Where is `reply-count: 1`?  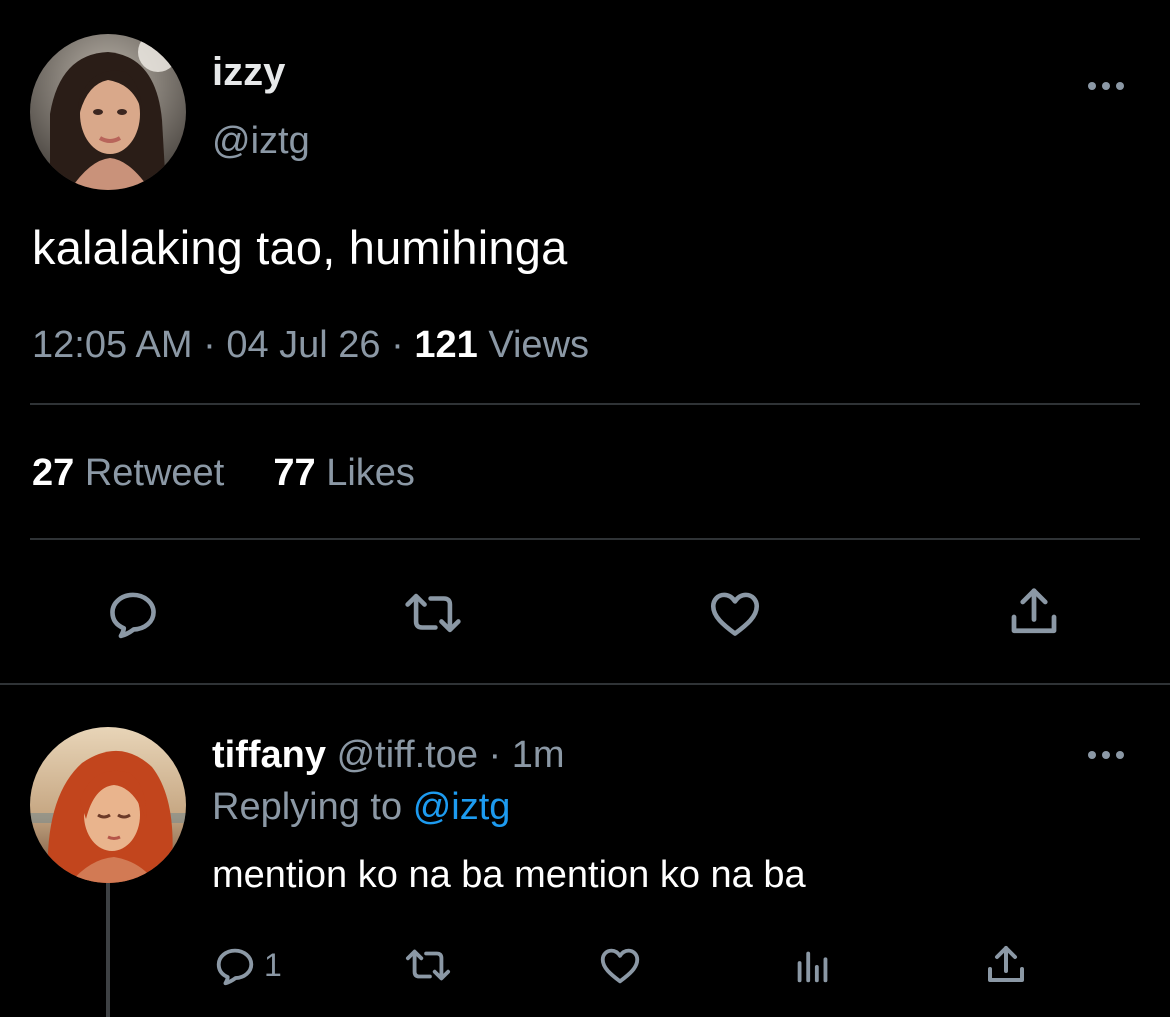 reply-count: 1 is located at coordinates (273, 965).